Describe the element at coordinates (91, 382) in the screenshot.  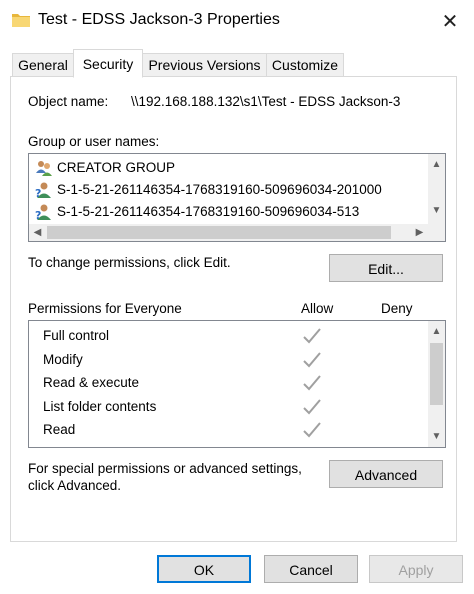
I see `permission-name: Read & execute` at that location.